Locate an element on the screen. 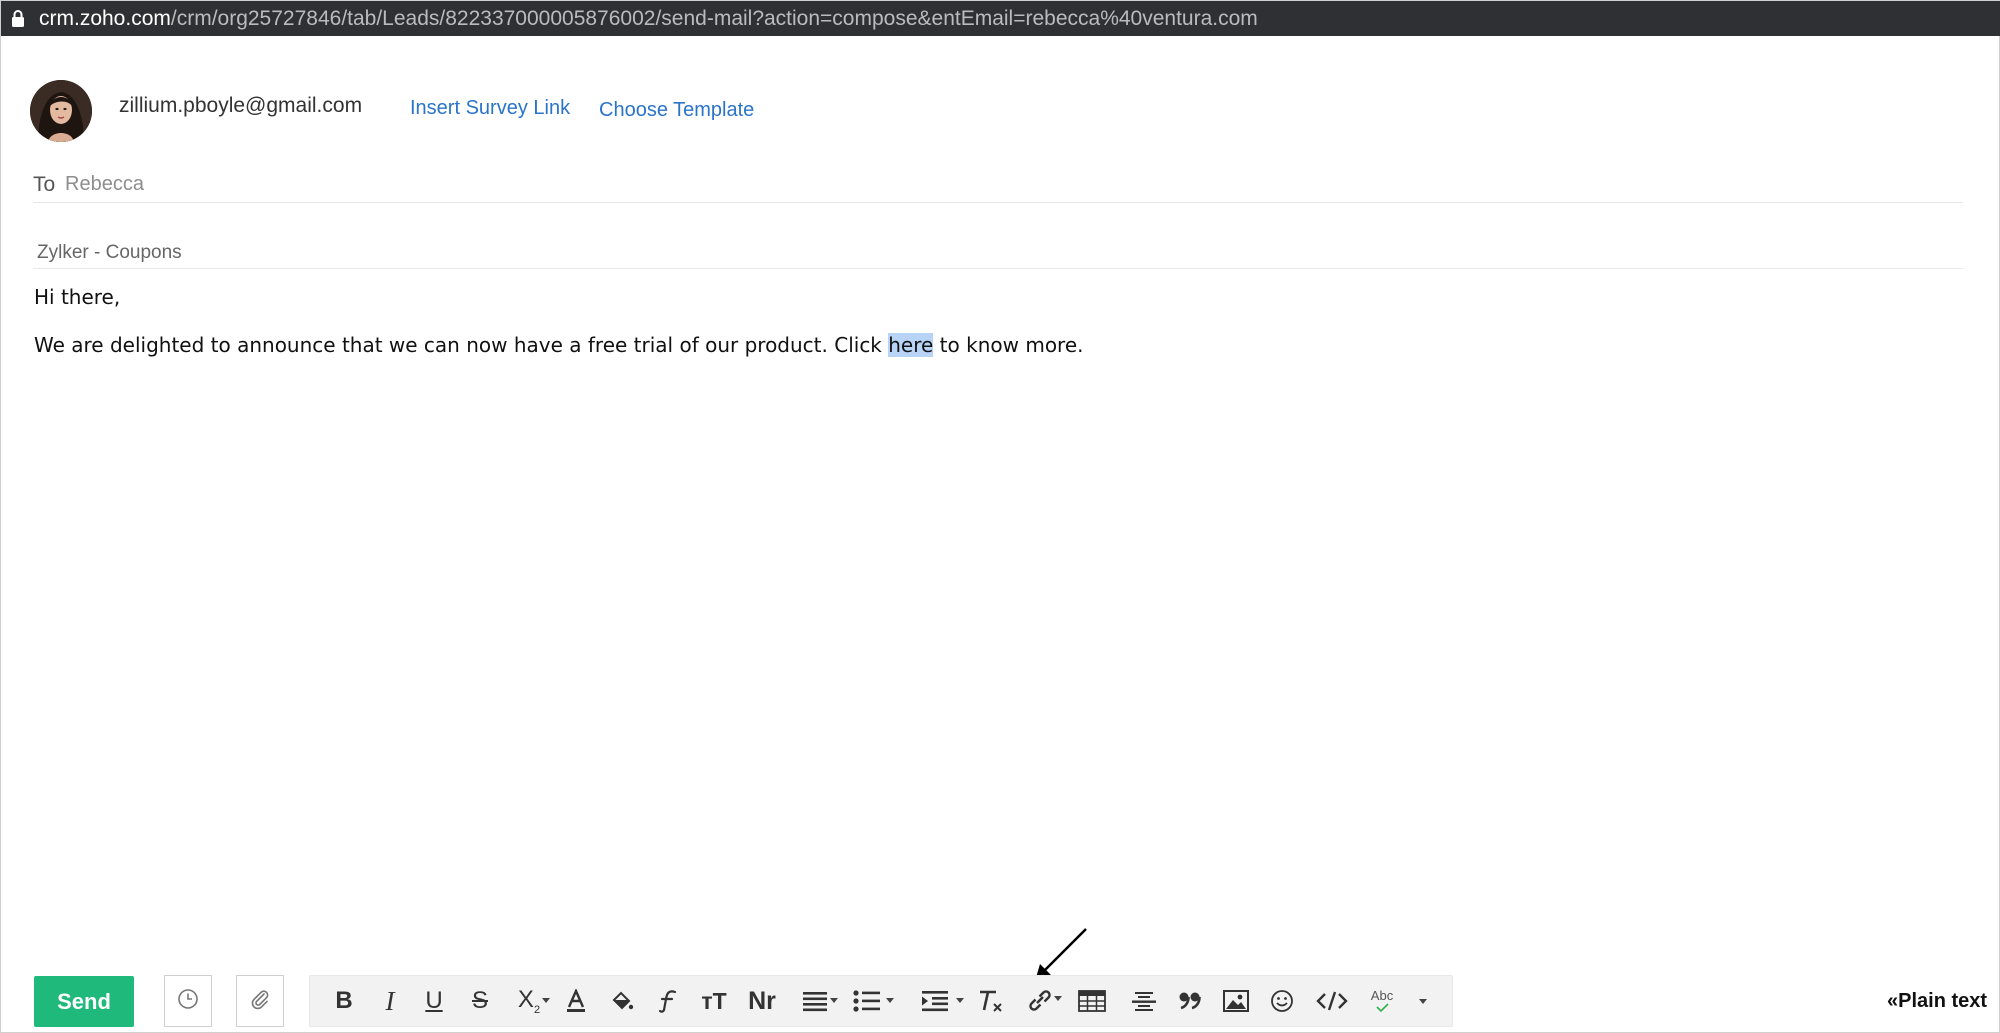 The width and height of the screenshot is (2000, 1033). horizontal-rule-icon is located at coordinates (1144, 1001).